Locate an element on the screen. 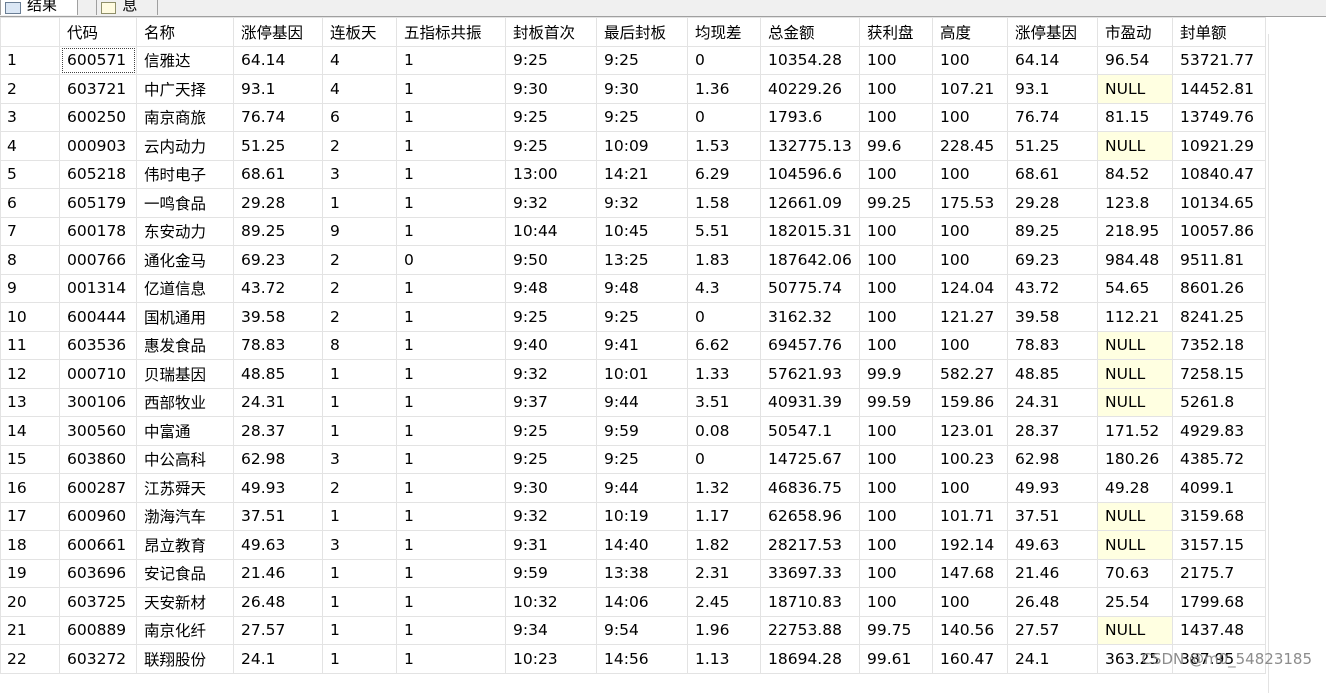 Image resolution: width=1326 pixels, height=693 pixels. row-number-cell: 19 is located at coordinates (30, 573).